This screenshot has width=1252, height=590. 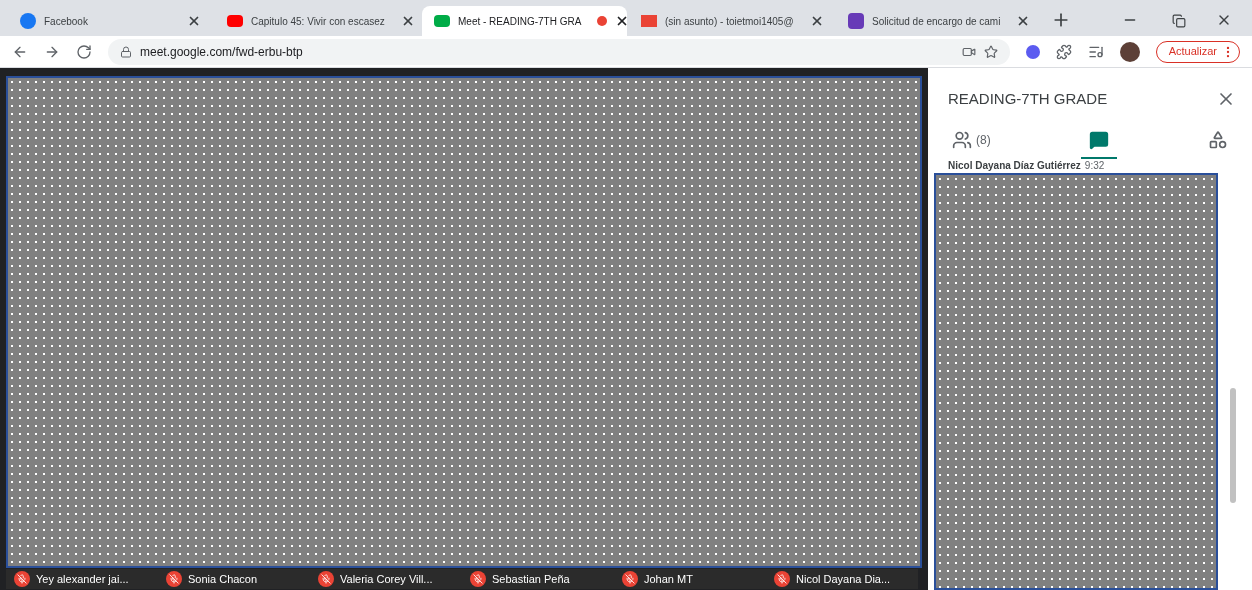 What do you see at coordinates (1063, 51) in the screenshot?
I see `extensions-icon` at bounding box center [1063, 51].